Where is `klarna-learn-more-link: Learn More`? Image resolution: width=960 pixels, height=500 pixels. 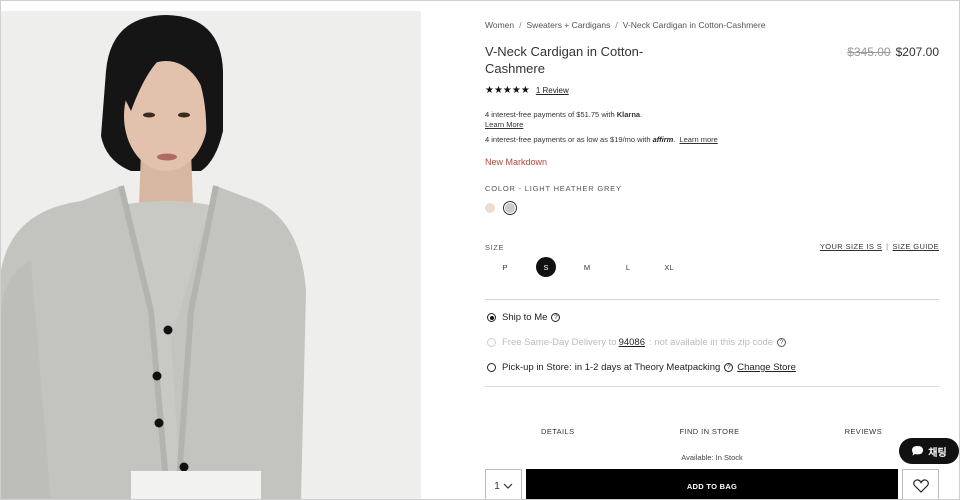
klarna-learn-more-link: Learn More is located at coordinates (563, 125).